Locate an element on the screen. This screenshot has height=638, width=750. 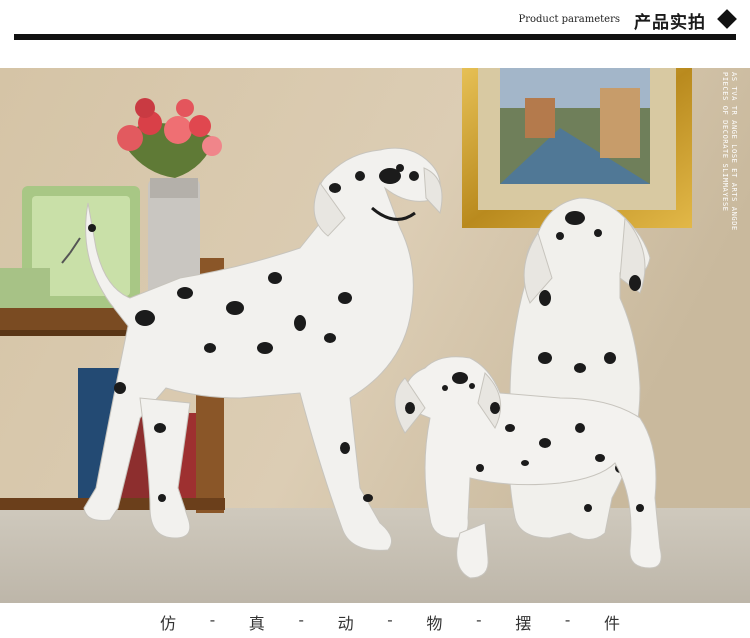
header-subtitle: Product parameters is located at coordinates (569, 19).